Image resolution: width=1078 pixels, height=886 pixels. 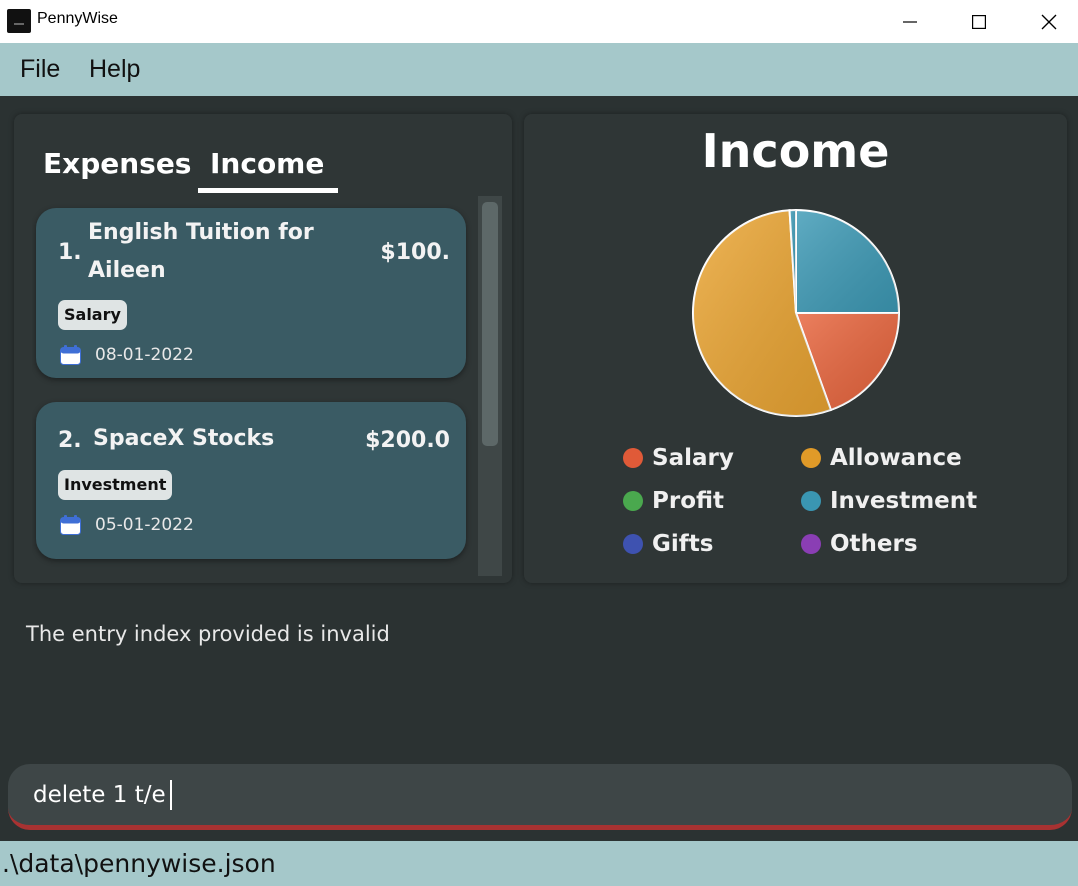 I want to click on close-button, so click(x=1046, y=21).